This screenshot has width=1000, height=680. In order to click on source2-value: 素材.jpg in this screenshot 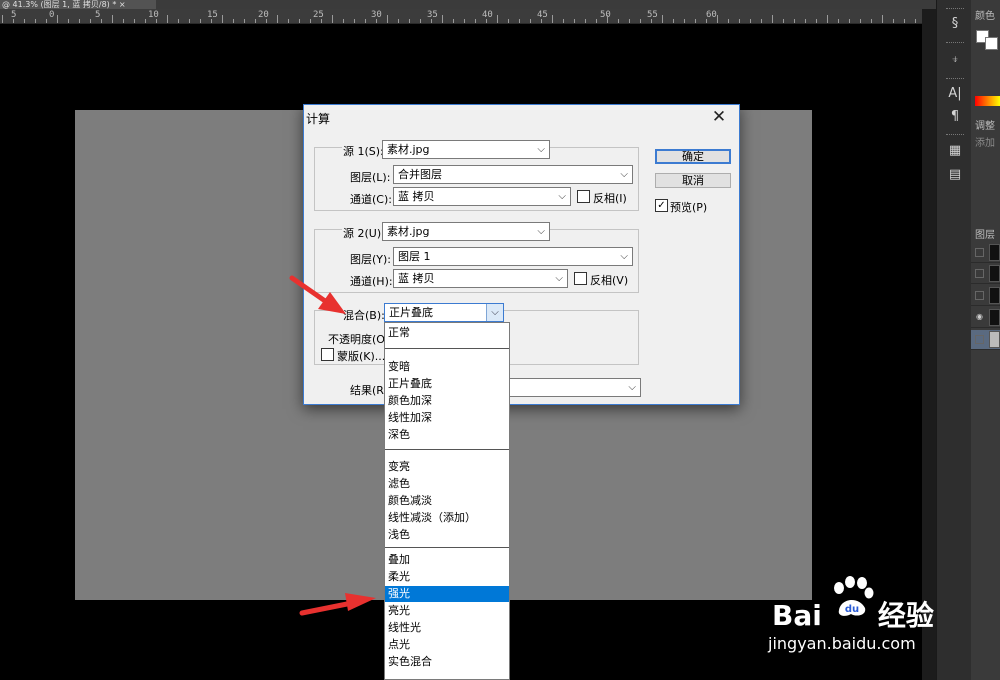, I will do `click(408, 231)`.